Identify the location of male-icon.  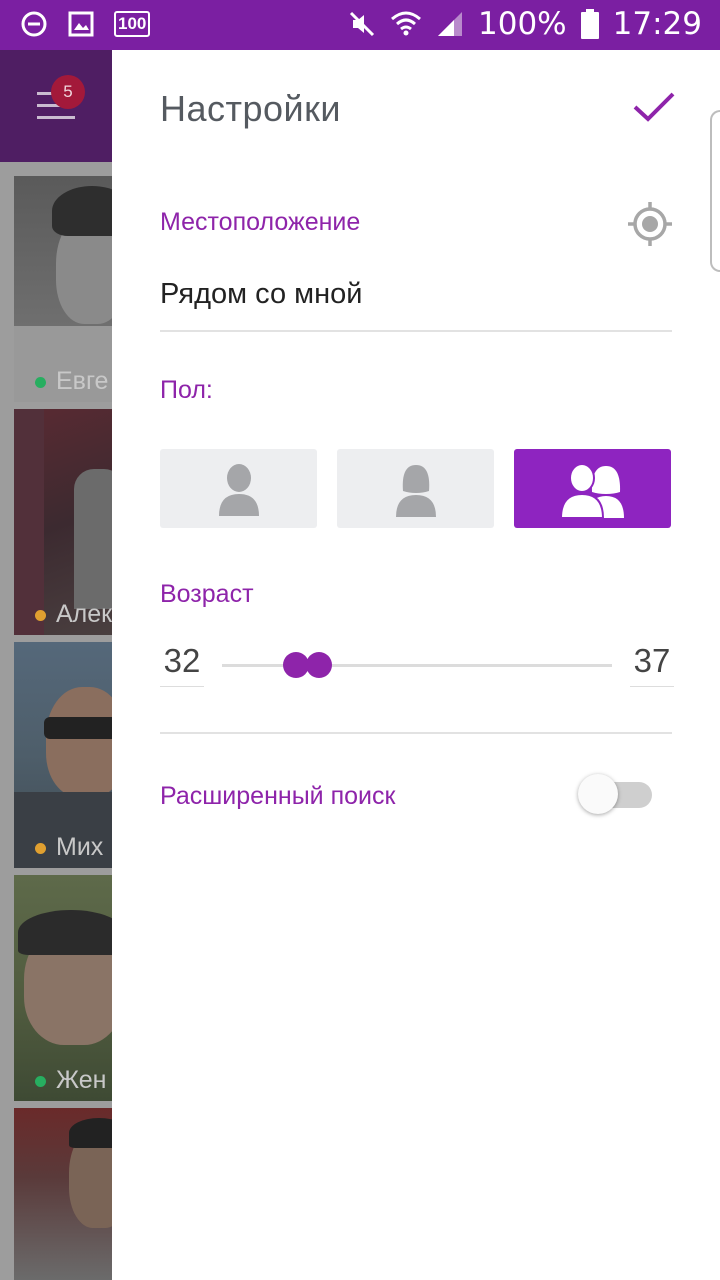
(238, 489).